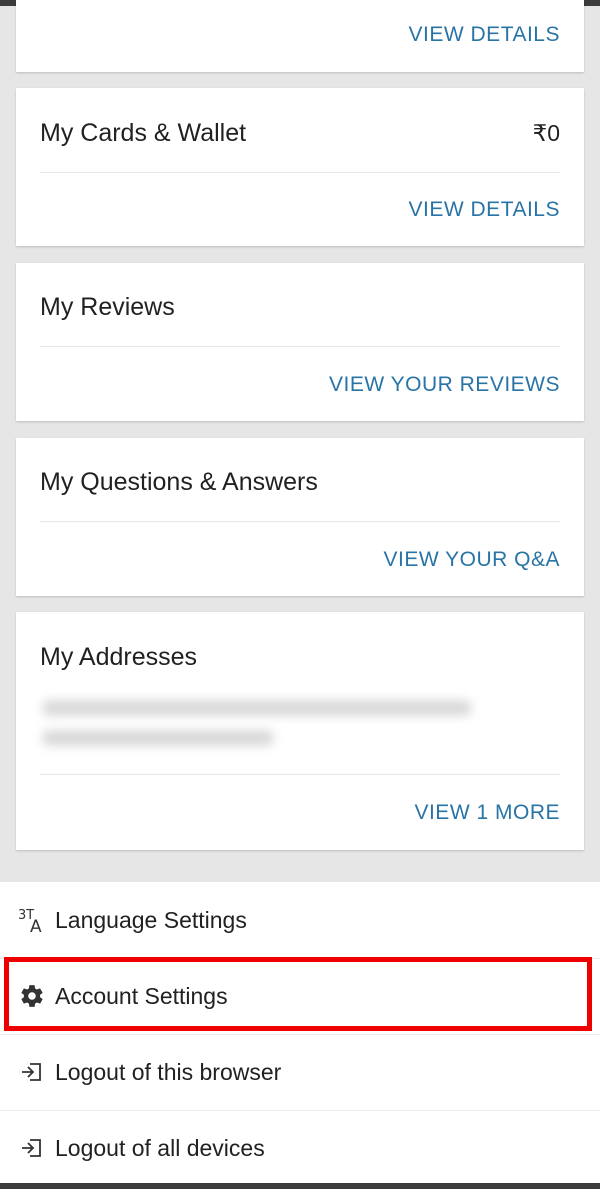  I want to click on bottom-edge, so click(300, 1186).